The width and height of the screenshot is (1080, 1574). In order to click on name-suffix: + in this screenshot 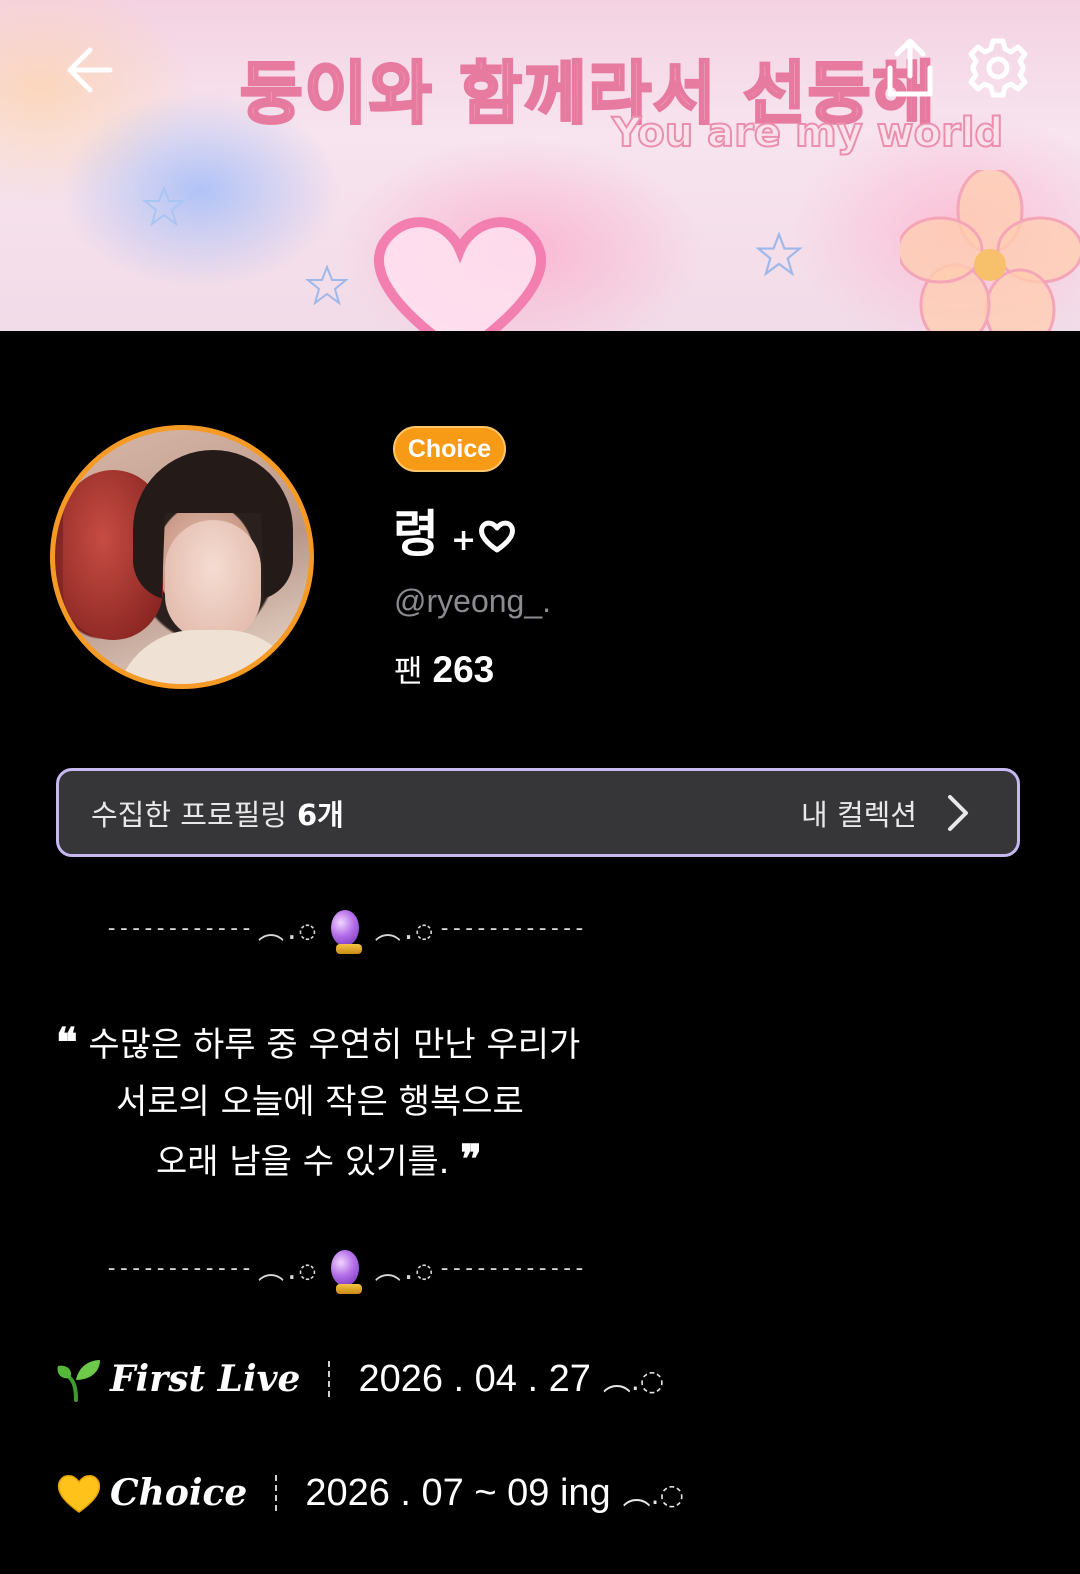, I will do `click(483, 535)`.